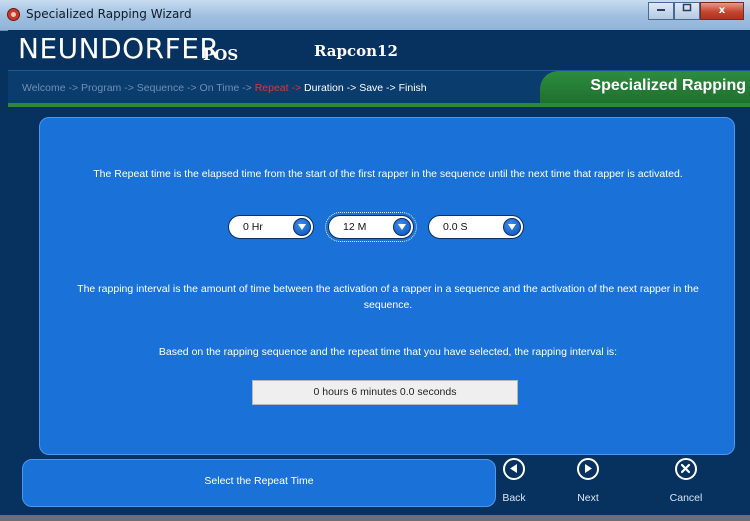 The height and width of the screenshot is (521, 750). I want to click on minimize-icon, so click(661, 10).